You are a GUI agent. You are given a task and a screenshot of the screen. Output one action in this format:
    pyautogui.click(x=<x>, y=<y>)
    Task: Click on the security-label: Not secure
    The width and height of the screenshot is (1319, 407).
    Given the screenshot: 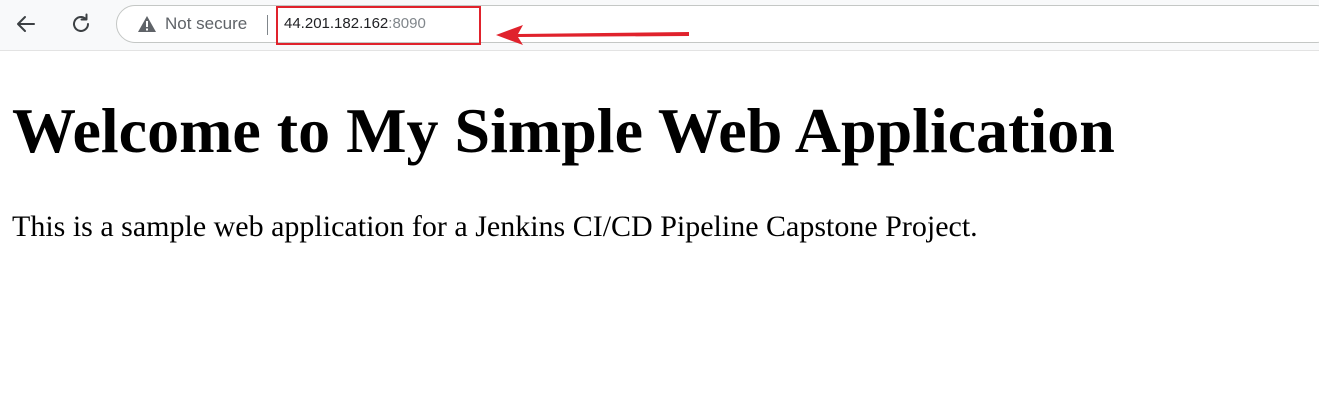 What is the action you would take?
    pyautogui.click(x=206, y=23)
    